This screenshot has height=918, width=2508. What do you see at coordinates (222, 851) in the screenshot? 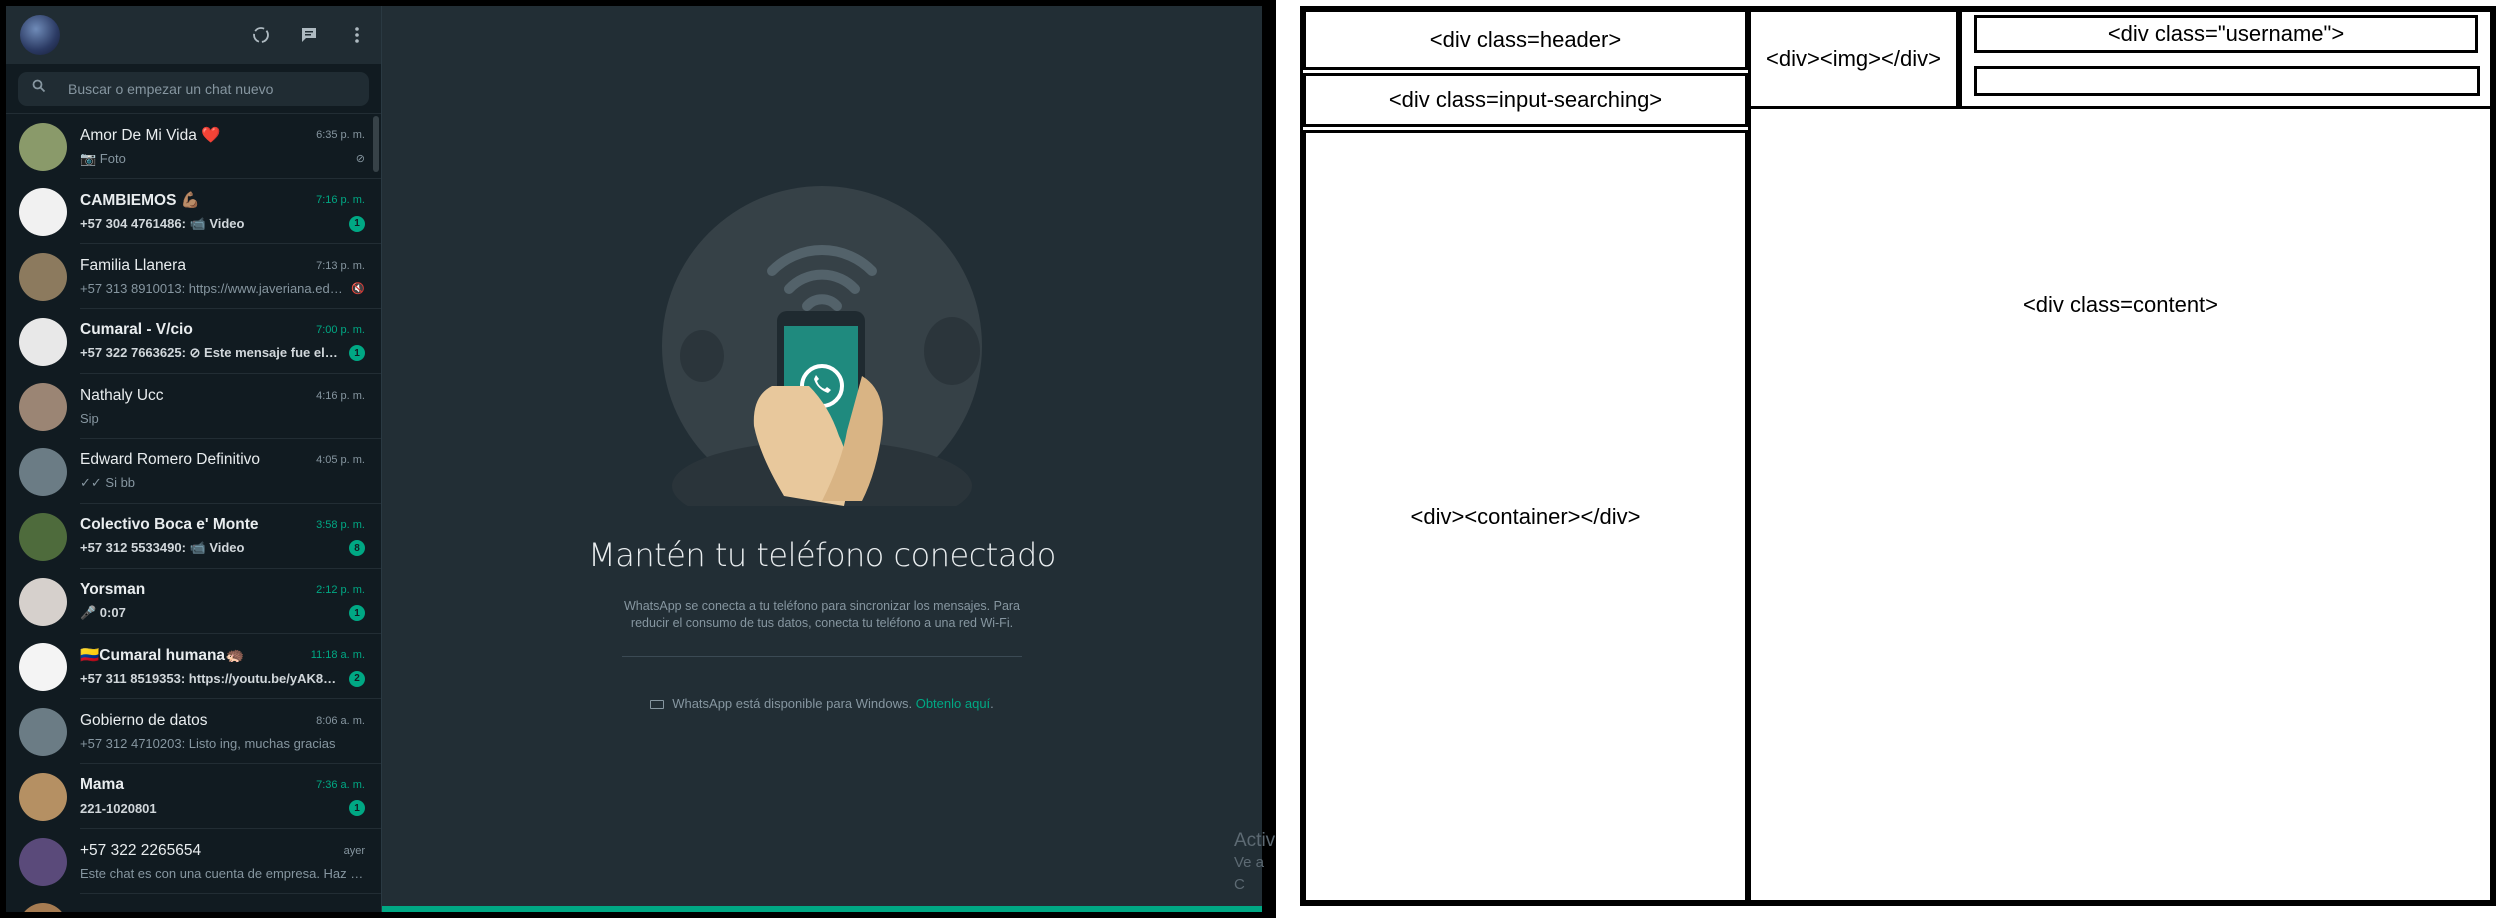
I see `chat-row-top: +57 322 2265654 ayer` at bounding box center [222, 851].